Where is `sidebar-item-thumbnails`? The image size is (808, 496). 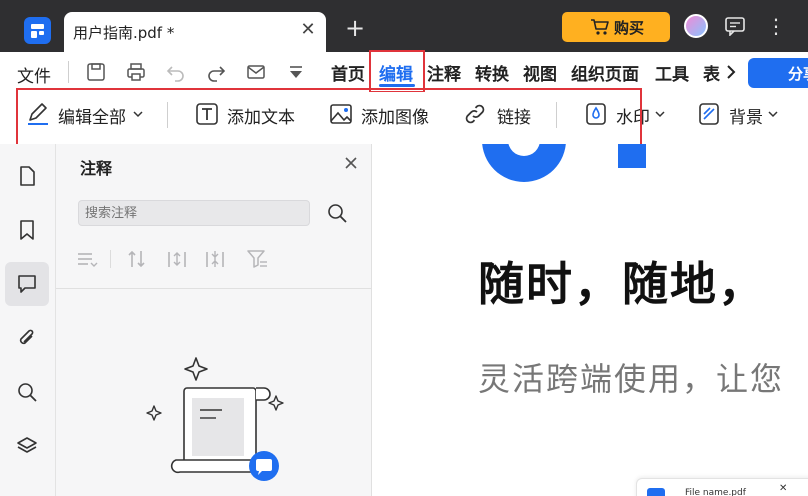 sidebar-item-thumbnails is located at coordinates (27, 176).